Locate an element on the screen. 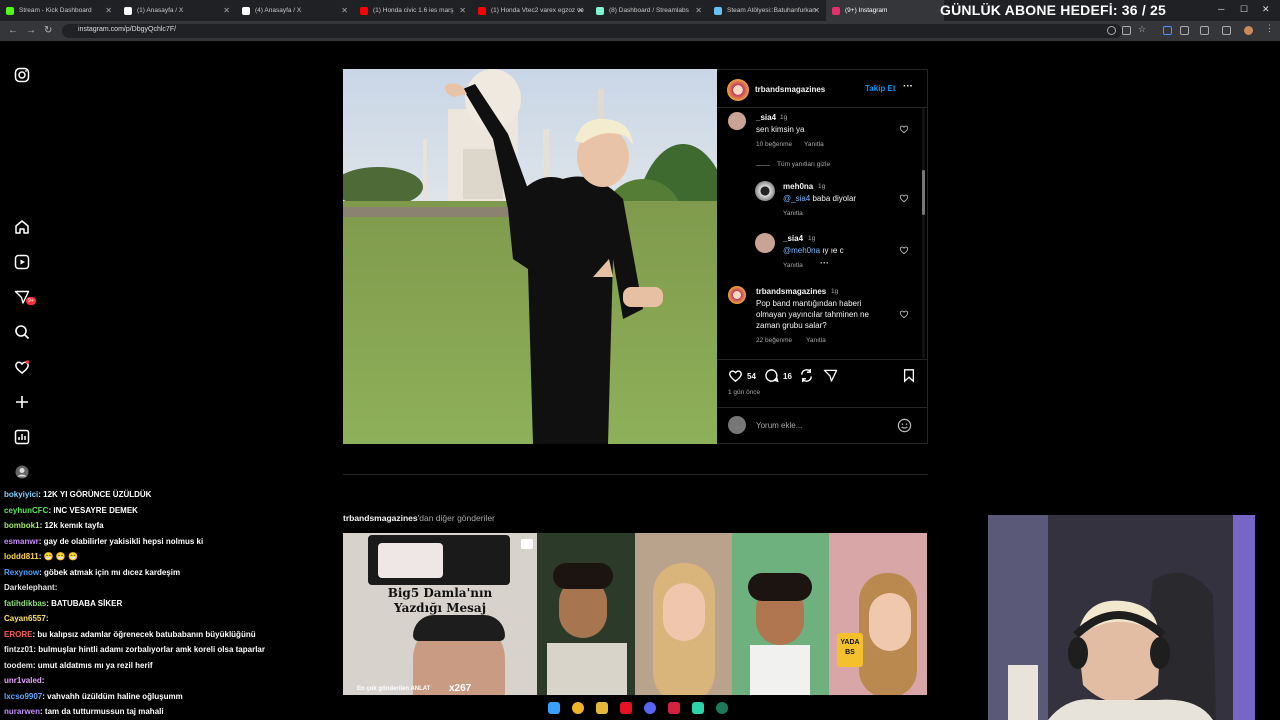 Image resolution: width=1280 pixels, height=720 pixels. instagram-logo-icon is located at coordinates (22, 75).